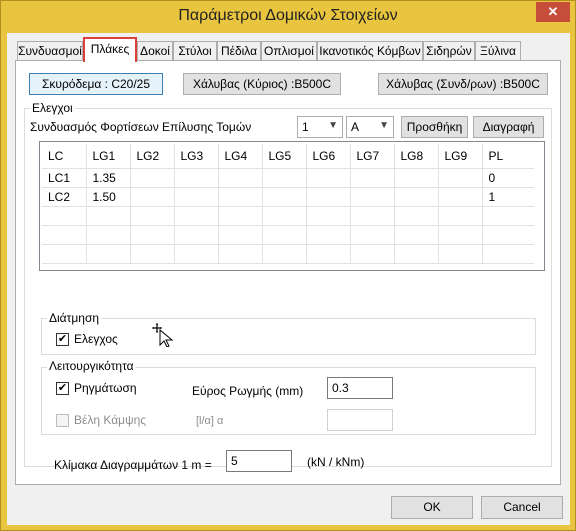 The image size is (576, 531). Describe the element at coordinates (508, 127) in the screenshot. I see `delete-button: Διαγραφή` at that location.